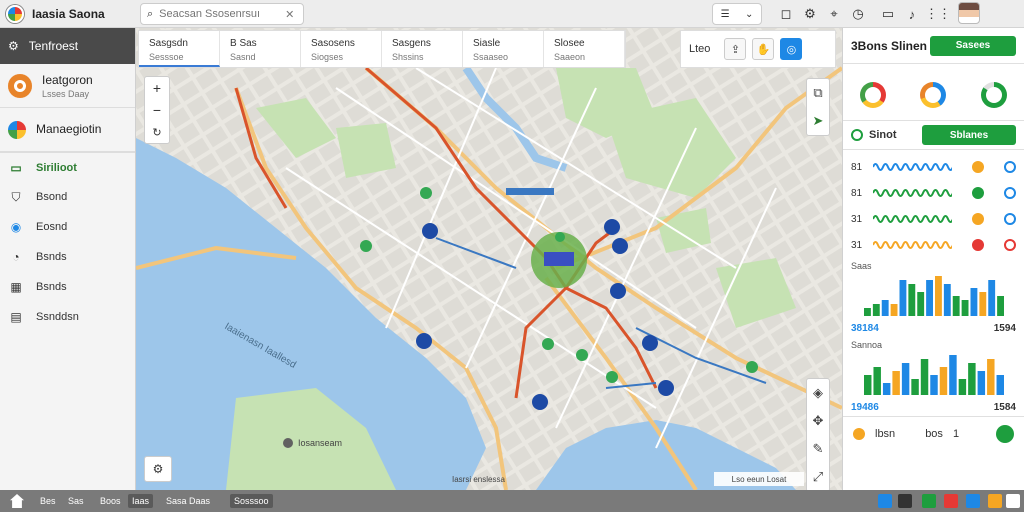 This screenshot has height=512, width=1024. I want to click on settings-button: ⚙, so click(158, 469).